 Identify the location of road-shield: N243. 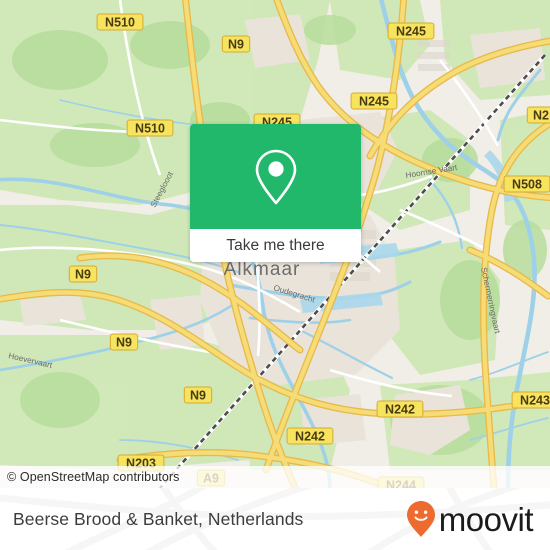
(530, 400).